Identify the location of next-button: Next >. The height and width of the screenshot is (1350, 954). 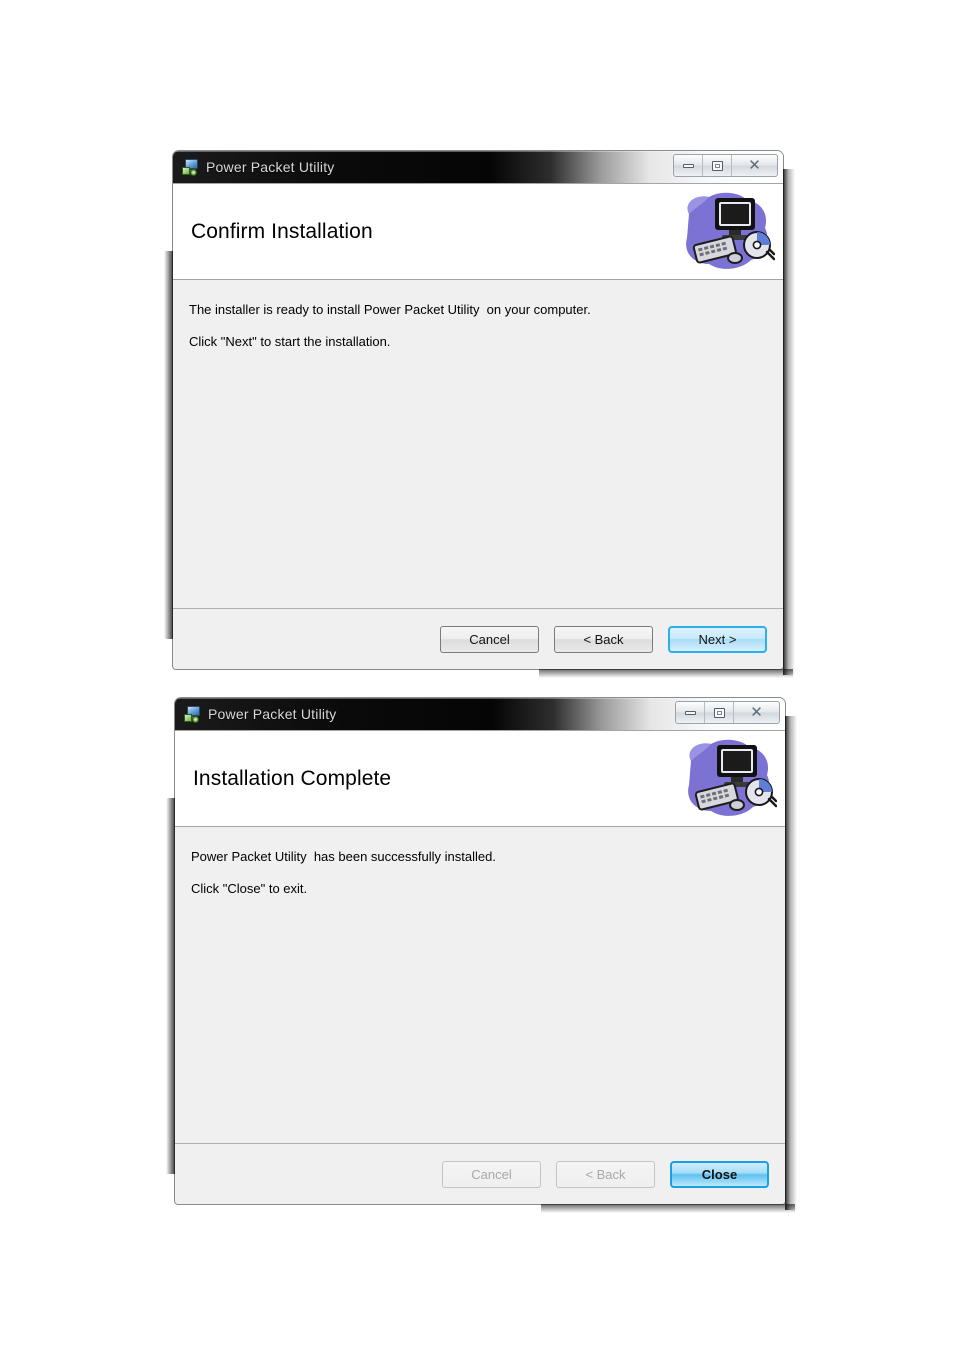
(717, 639).